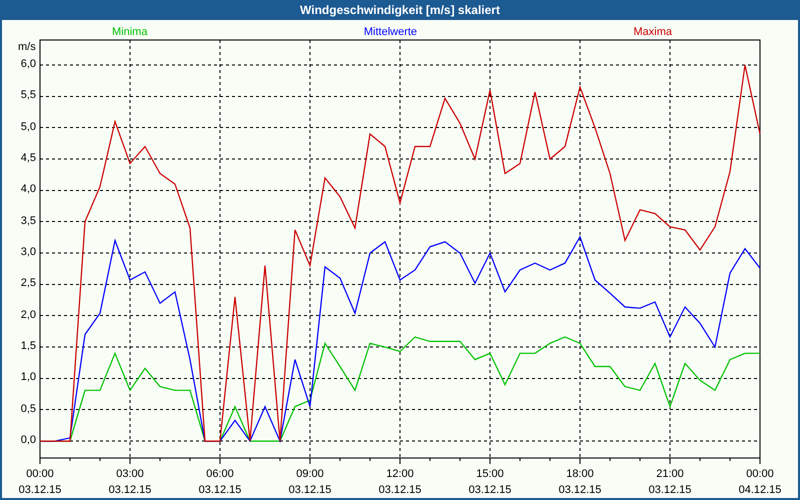  What do you see at coordinates (130, 32) in the screenshot?
I see `legend-label: Minima` at bounding box center [130, 32].